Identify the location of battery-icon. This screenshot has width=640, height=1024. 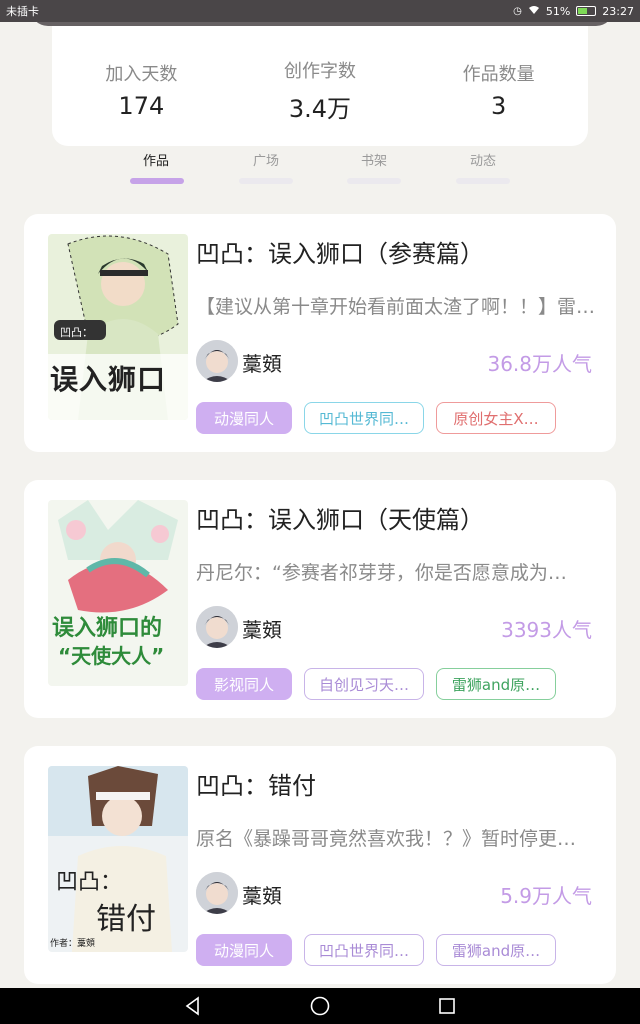
(586, 11).